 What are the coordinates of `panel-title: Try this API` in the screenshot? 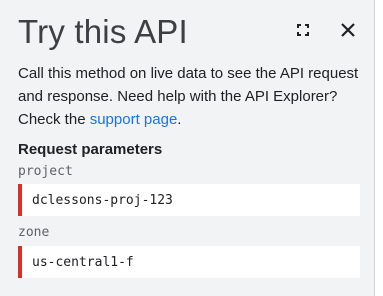 It's located at (103, 31).